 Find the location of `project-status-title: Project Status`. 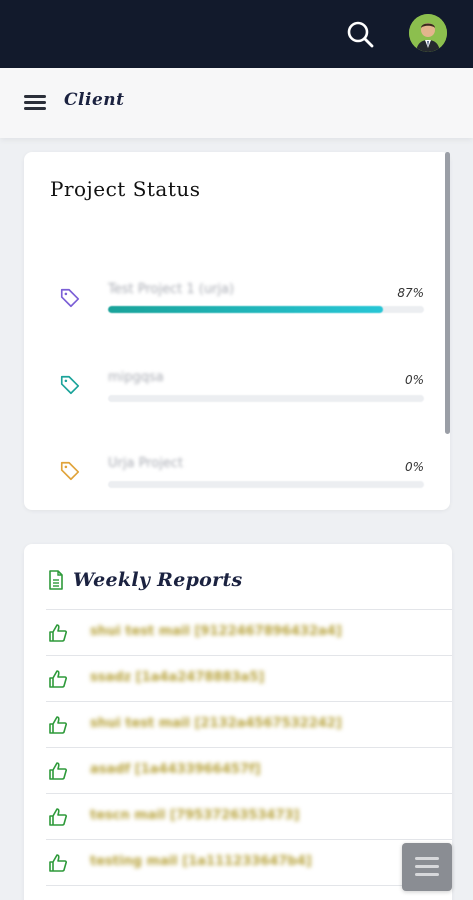

project-status-title: Project Status is located at coordinates (125, 189).